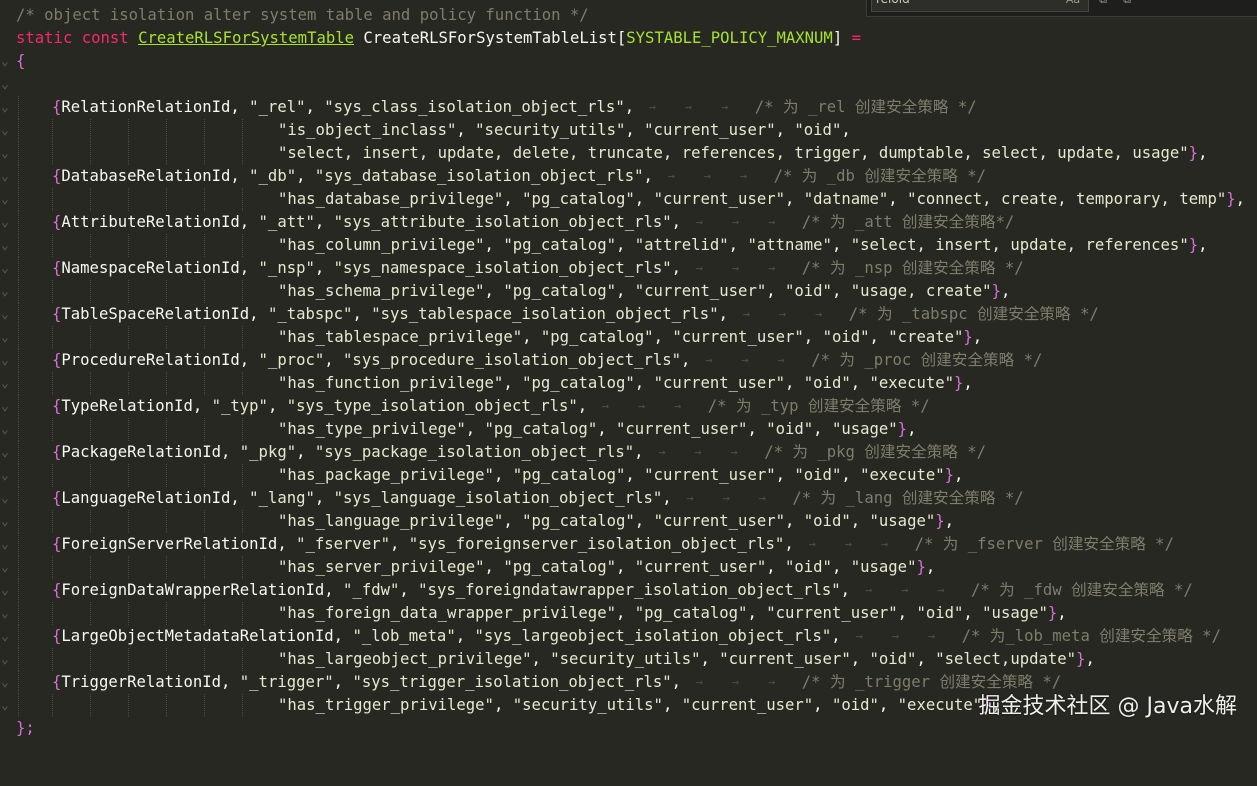  I want to click on string-literal: "attrelid", so click(681, 245).